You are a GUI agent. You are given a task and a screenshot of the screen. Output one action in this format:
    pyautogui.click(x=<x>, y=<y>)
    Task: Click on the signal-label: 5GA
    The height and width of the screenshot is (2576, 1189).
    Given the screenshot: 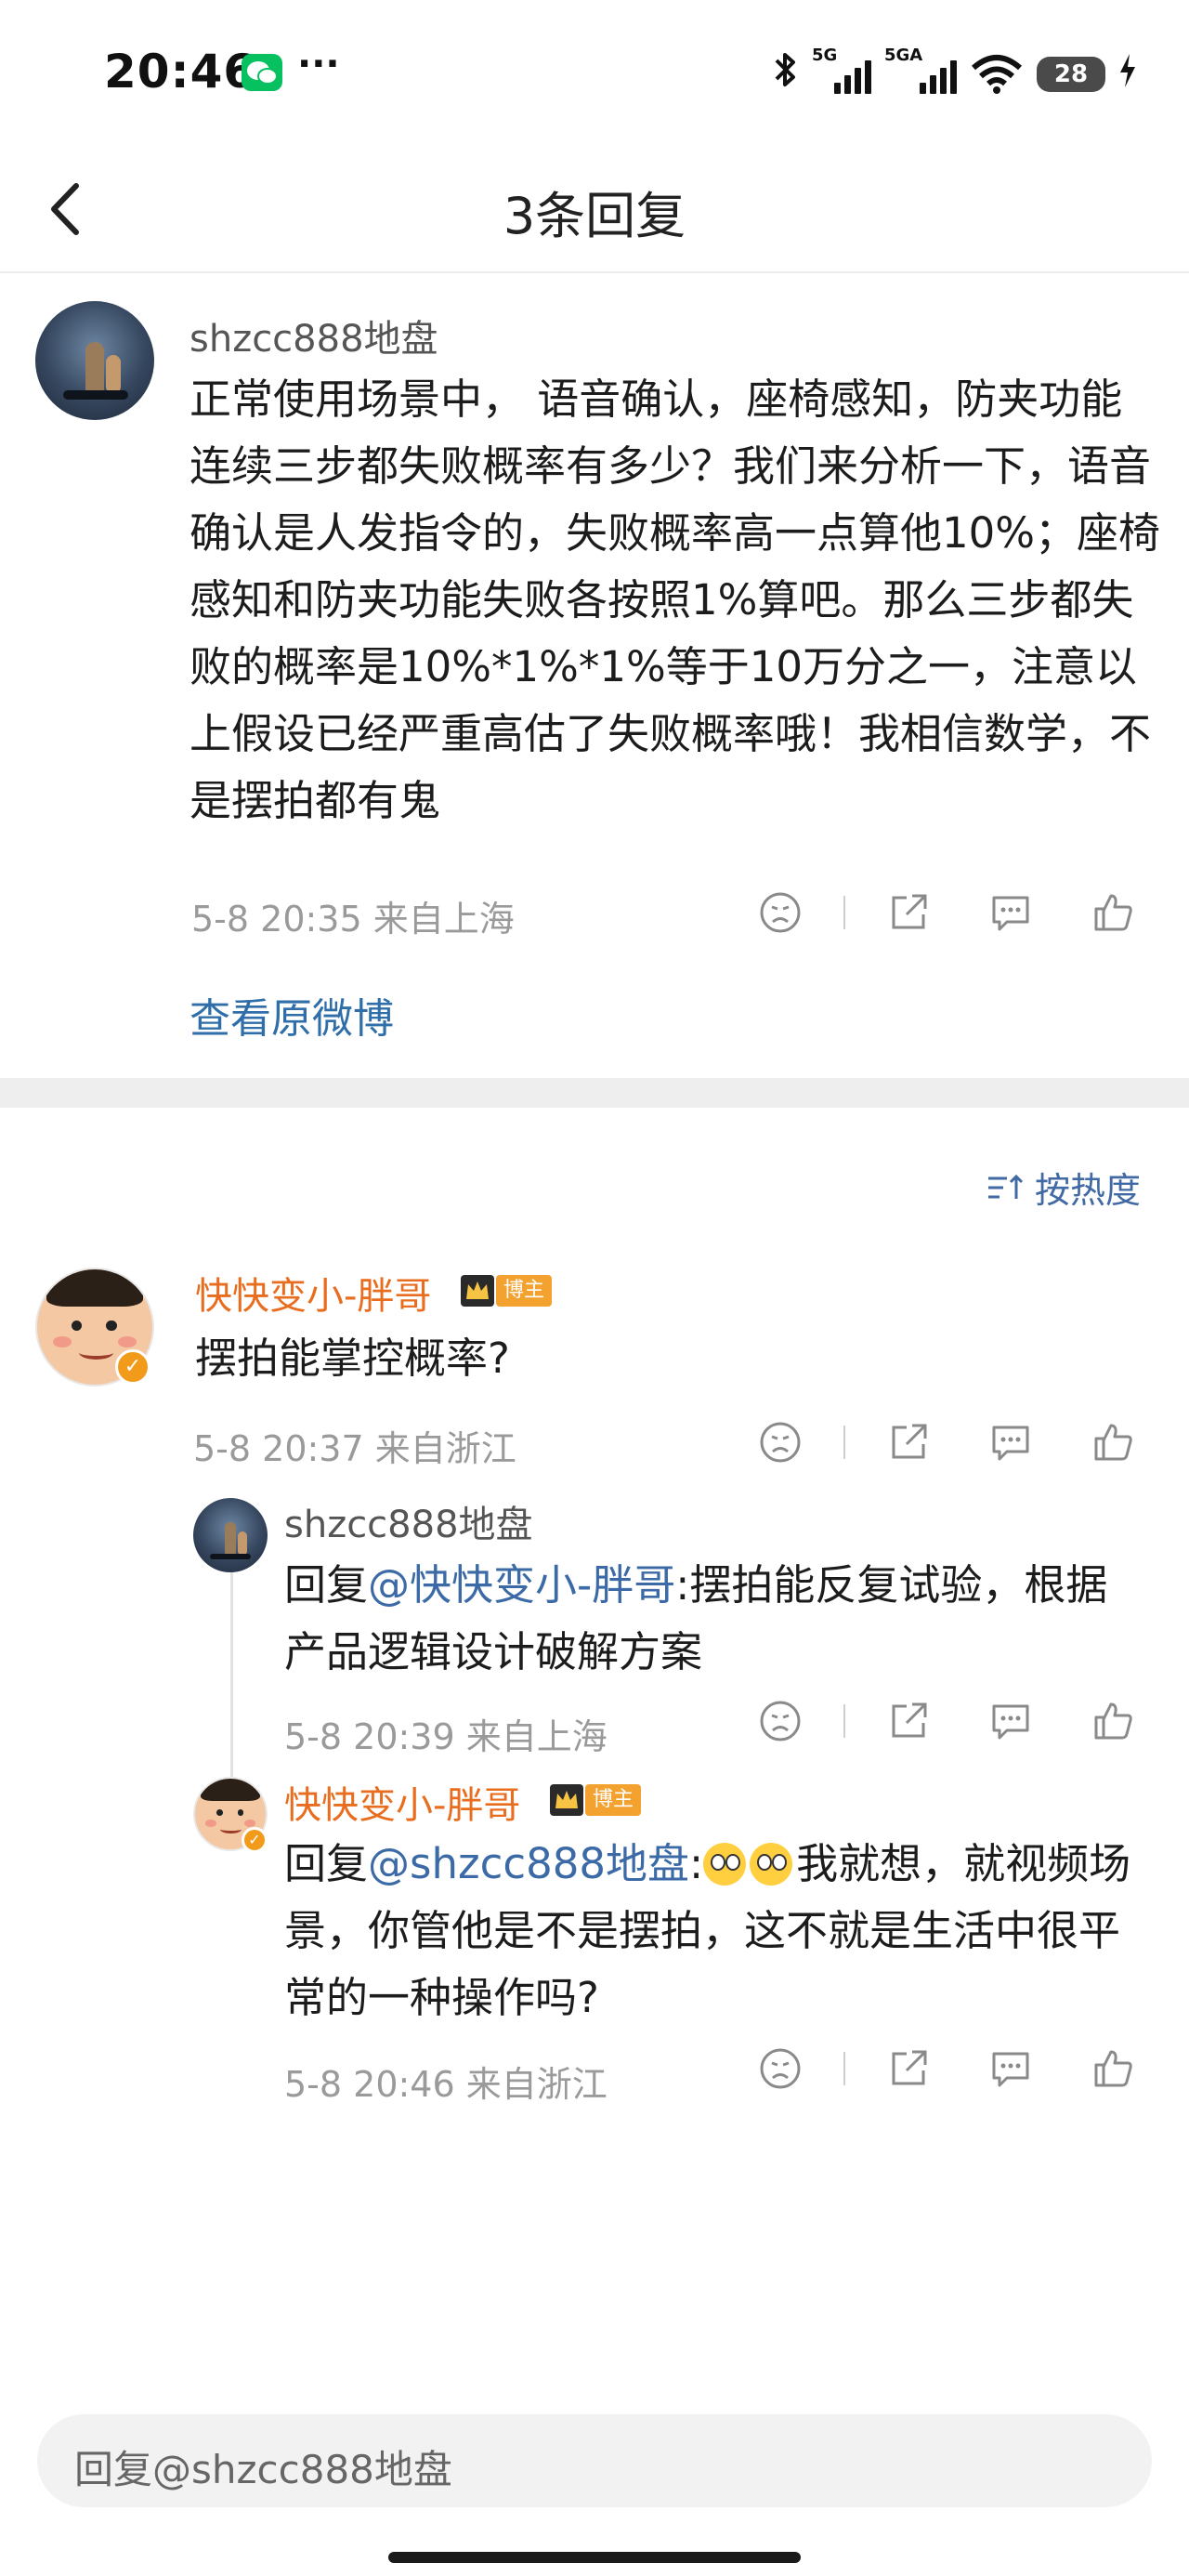 What is the action you would take?
    pyautogui.click(x=904, y=55)
    